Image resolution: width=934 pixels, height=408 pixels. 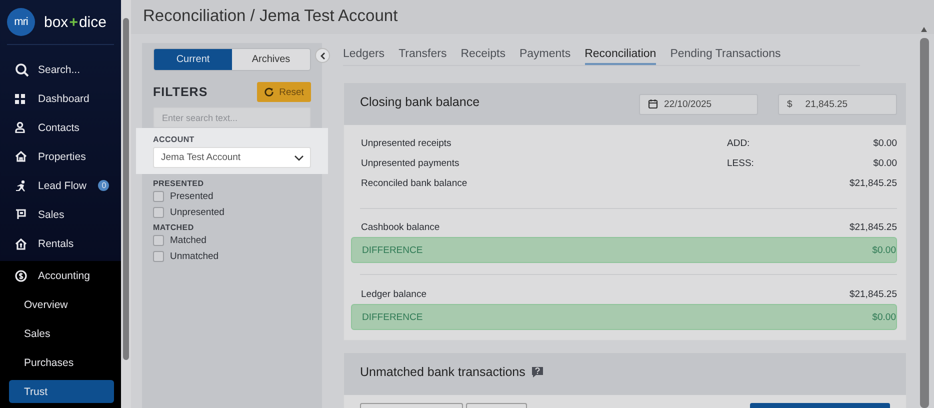 What do you see at coordinates (188, 240) in the screenshot?
I see `checkbox-label: Matched` at bounding box center [188, 240].